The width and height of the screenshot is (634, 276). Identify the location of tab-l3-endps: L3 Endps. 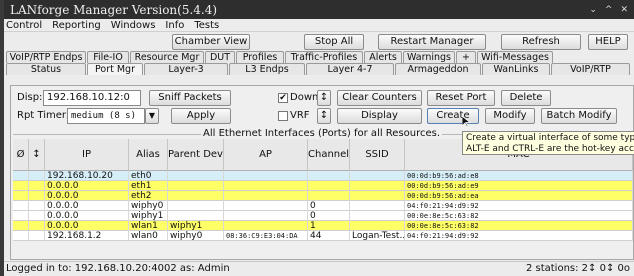
(267, 69).